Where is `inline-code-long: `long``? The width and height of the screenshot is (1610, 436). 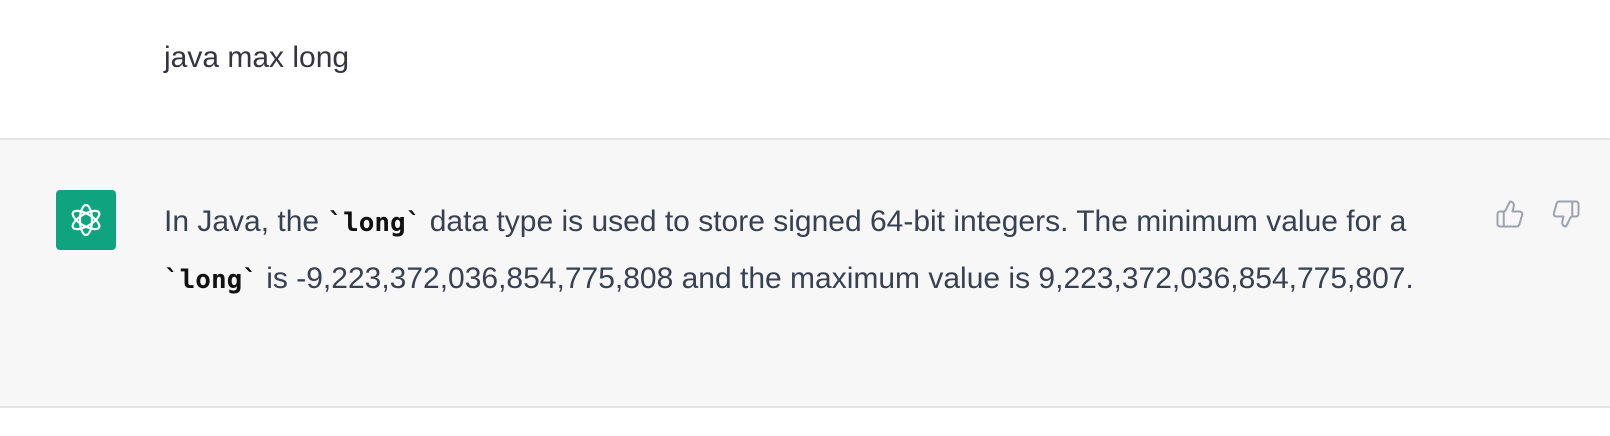
inline-code-long: `long` is located at coordinates (374, 223).